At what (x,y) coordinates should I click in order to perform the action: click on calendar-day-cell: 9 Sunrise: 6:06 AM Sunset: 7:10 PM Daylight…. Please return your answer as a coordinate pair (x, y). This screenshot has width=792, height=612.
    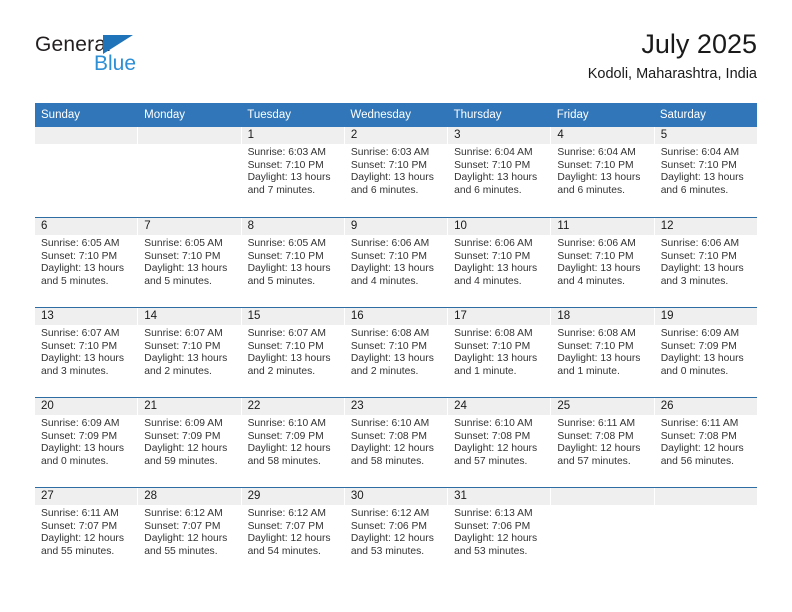
    Looking at the image, I should click on (396, 262).